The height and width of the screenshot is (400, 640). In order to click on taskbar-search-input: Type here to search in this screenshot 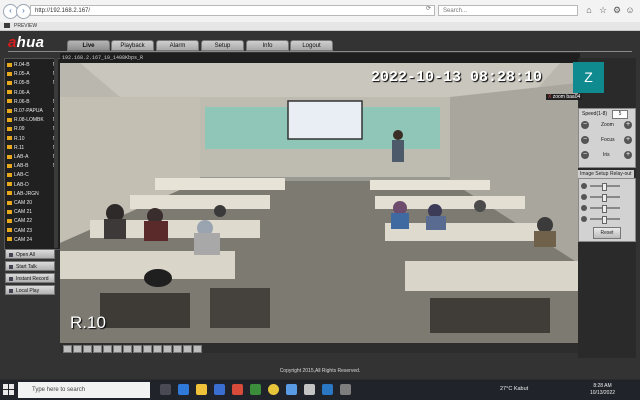, I will do `click(84, 390)`.